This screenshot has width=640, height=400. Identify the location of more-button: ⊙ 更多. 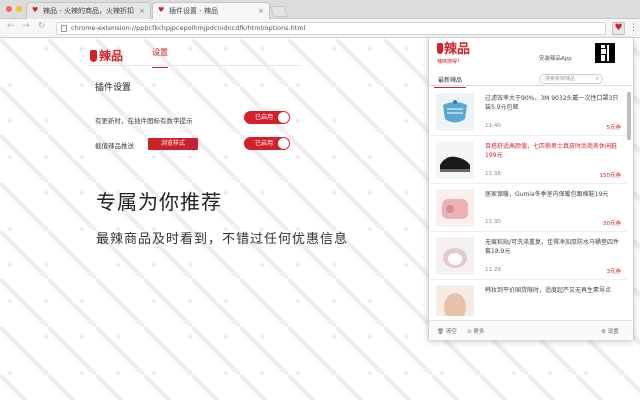
(475, 331).